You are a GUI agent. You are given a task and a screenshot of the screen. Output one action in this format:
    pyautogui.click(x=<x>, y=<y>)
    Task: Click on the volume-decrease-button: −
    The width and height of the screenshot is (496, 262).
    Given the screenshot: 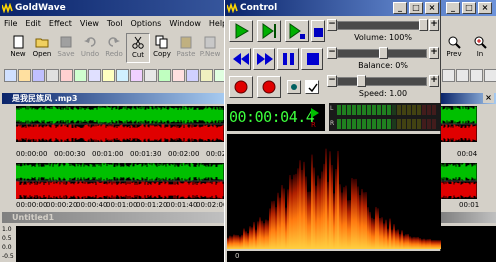 What is the action you would take?
    pyautogui.click(x=332, y=25)
    